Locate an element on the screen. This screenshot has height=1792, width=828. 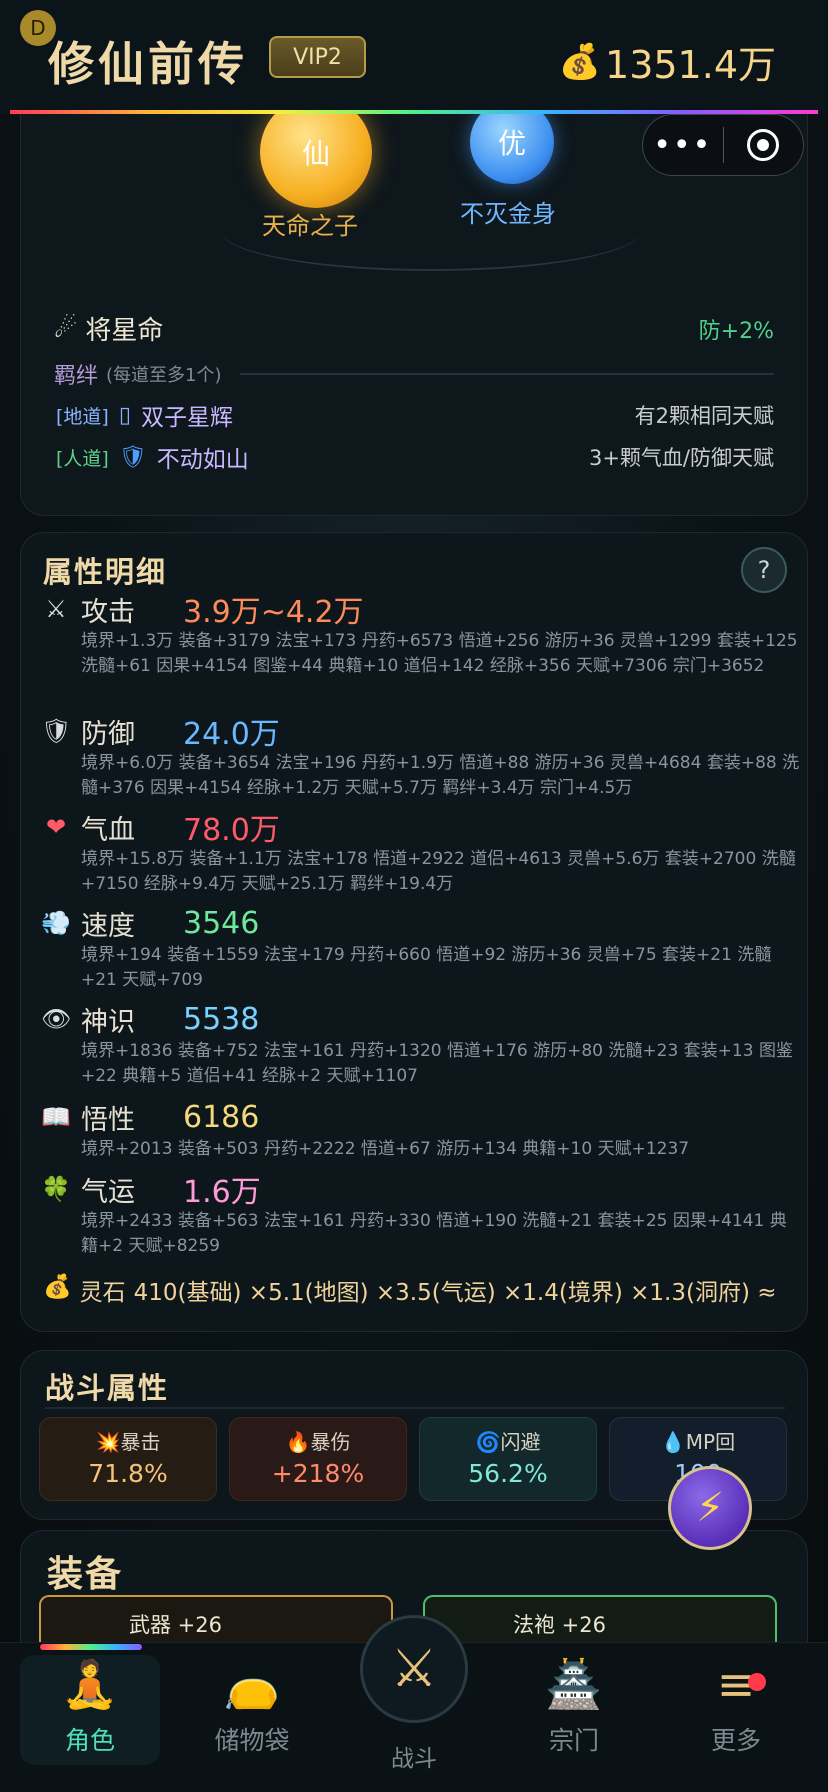
target-icon is located at coordinates (764, 145).